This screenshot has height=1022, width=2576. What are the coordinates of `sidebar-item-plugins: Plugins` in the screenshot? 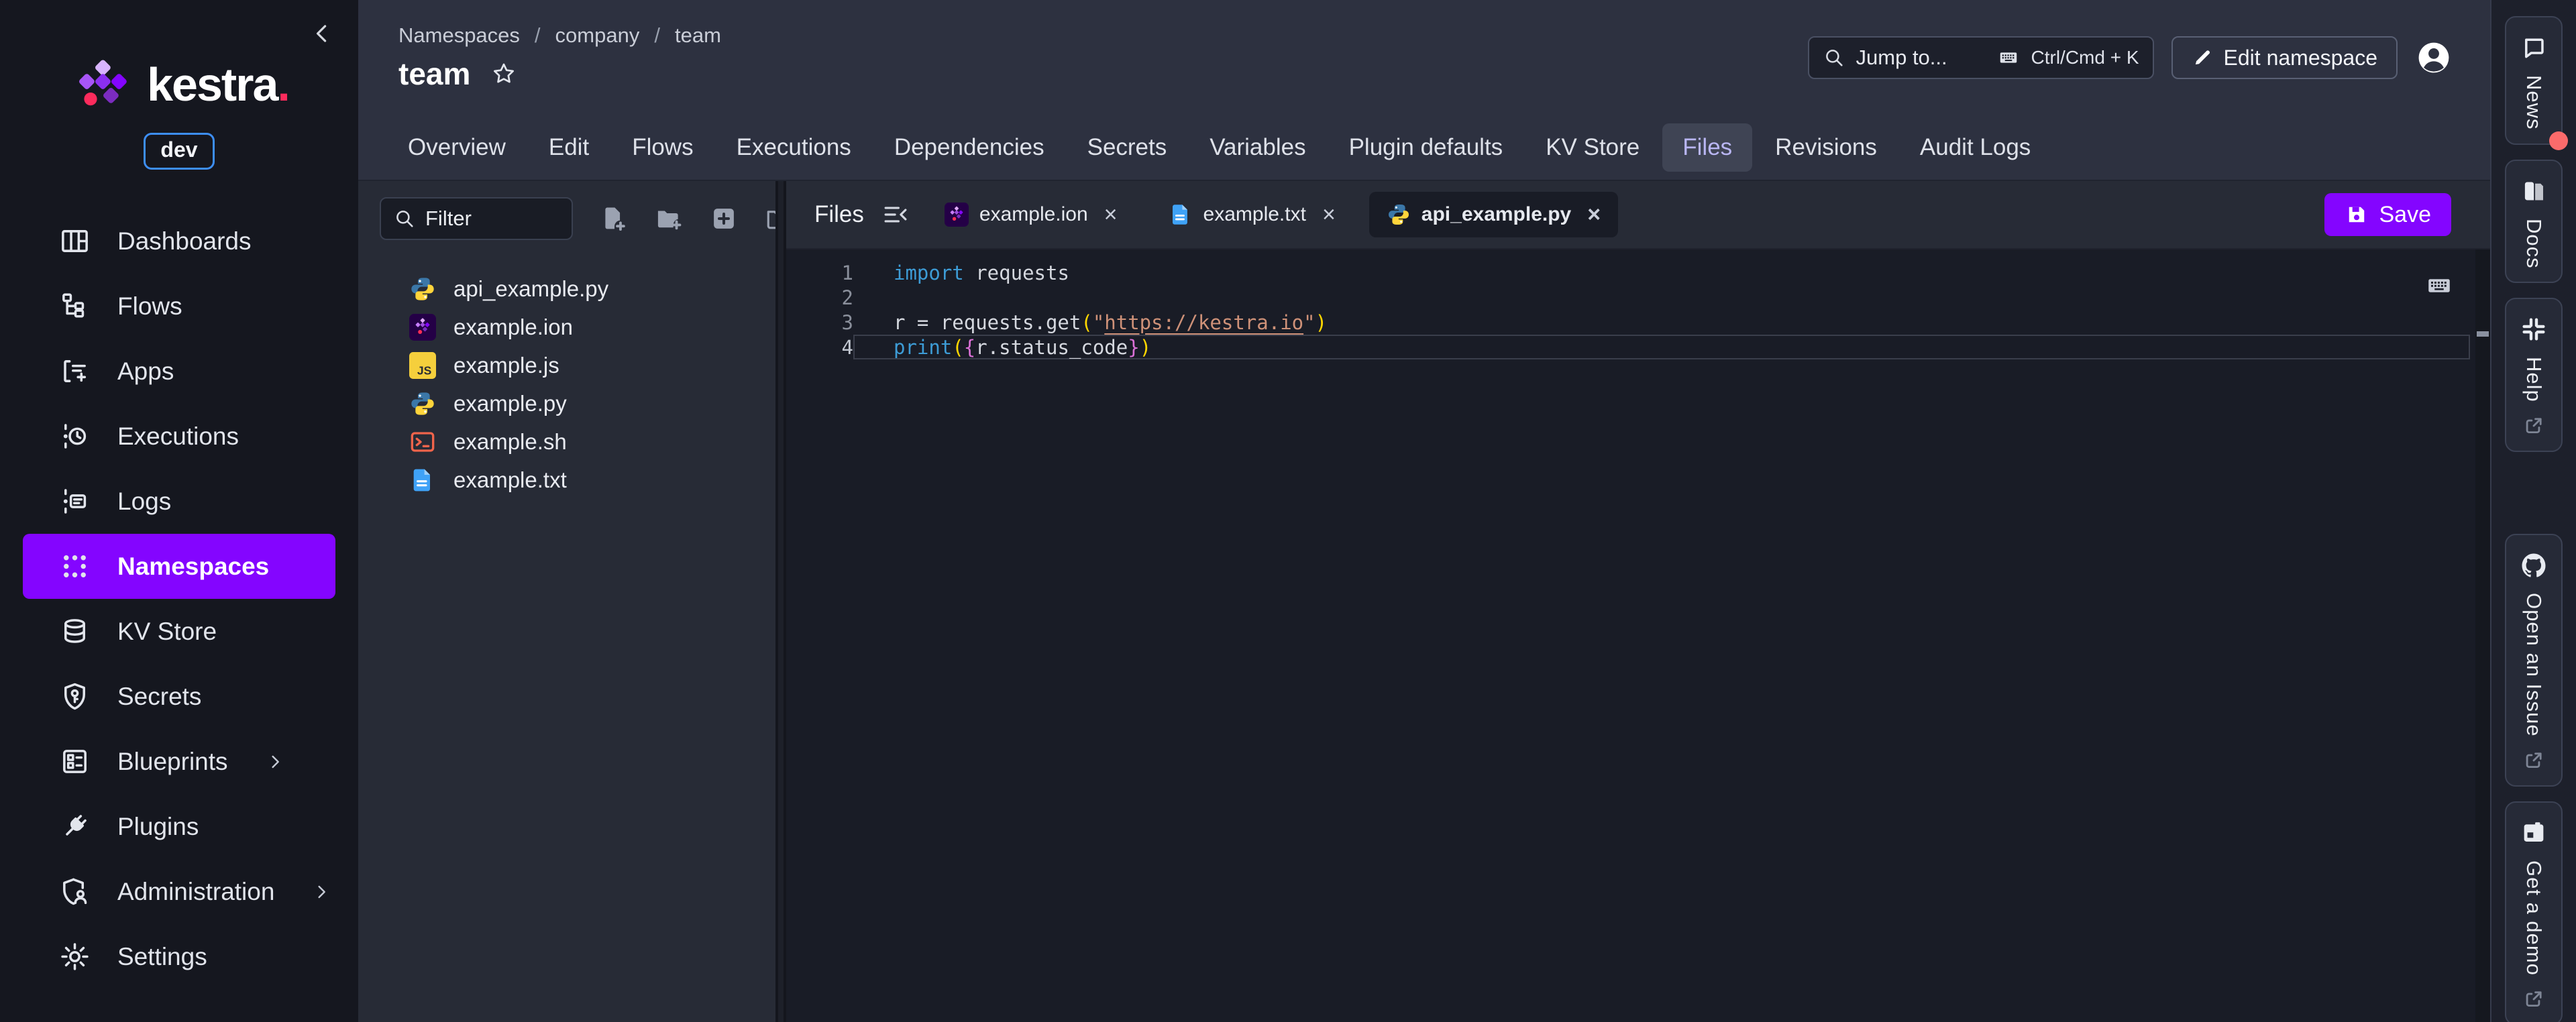 It's located at (179, 826).